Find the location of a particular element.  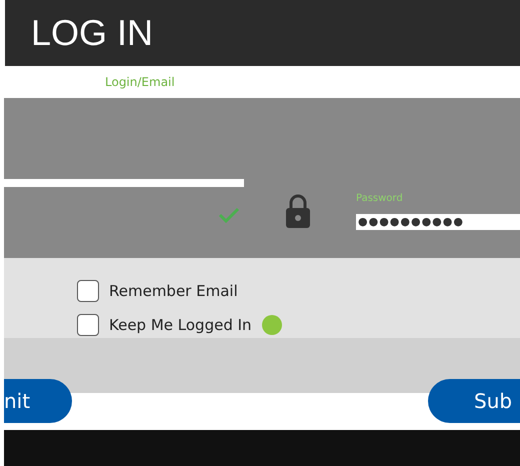

submit-button: nit is located at coordinates (38, 401).